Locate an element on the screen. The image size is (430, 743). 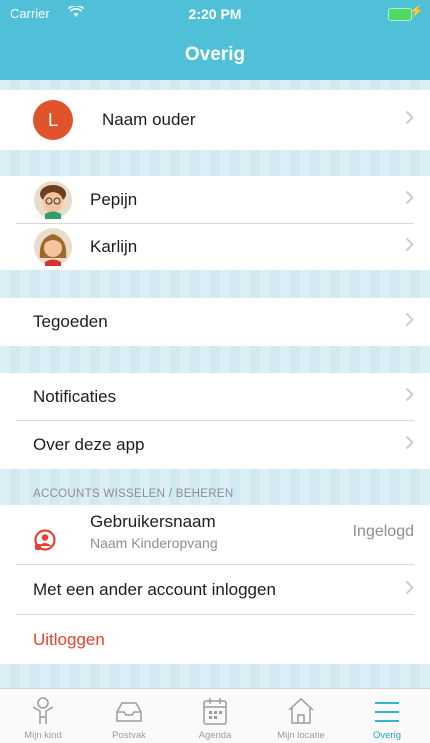
child-avatar-karlijn is located at coordinates (53, 247).